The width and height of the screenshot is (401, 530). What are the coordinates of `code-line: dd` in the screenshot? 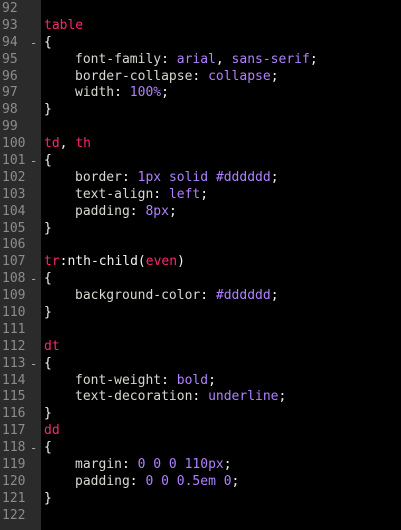 It's located at (221, 431).